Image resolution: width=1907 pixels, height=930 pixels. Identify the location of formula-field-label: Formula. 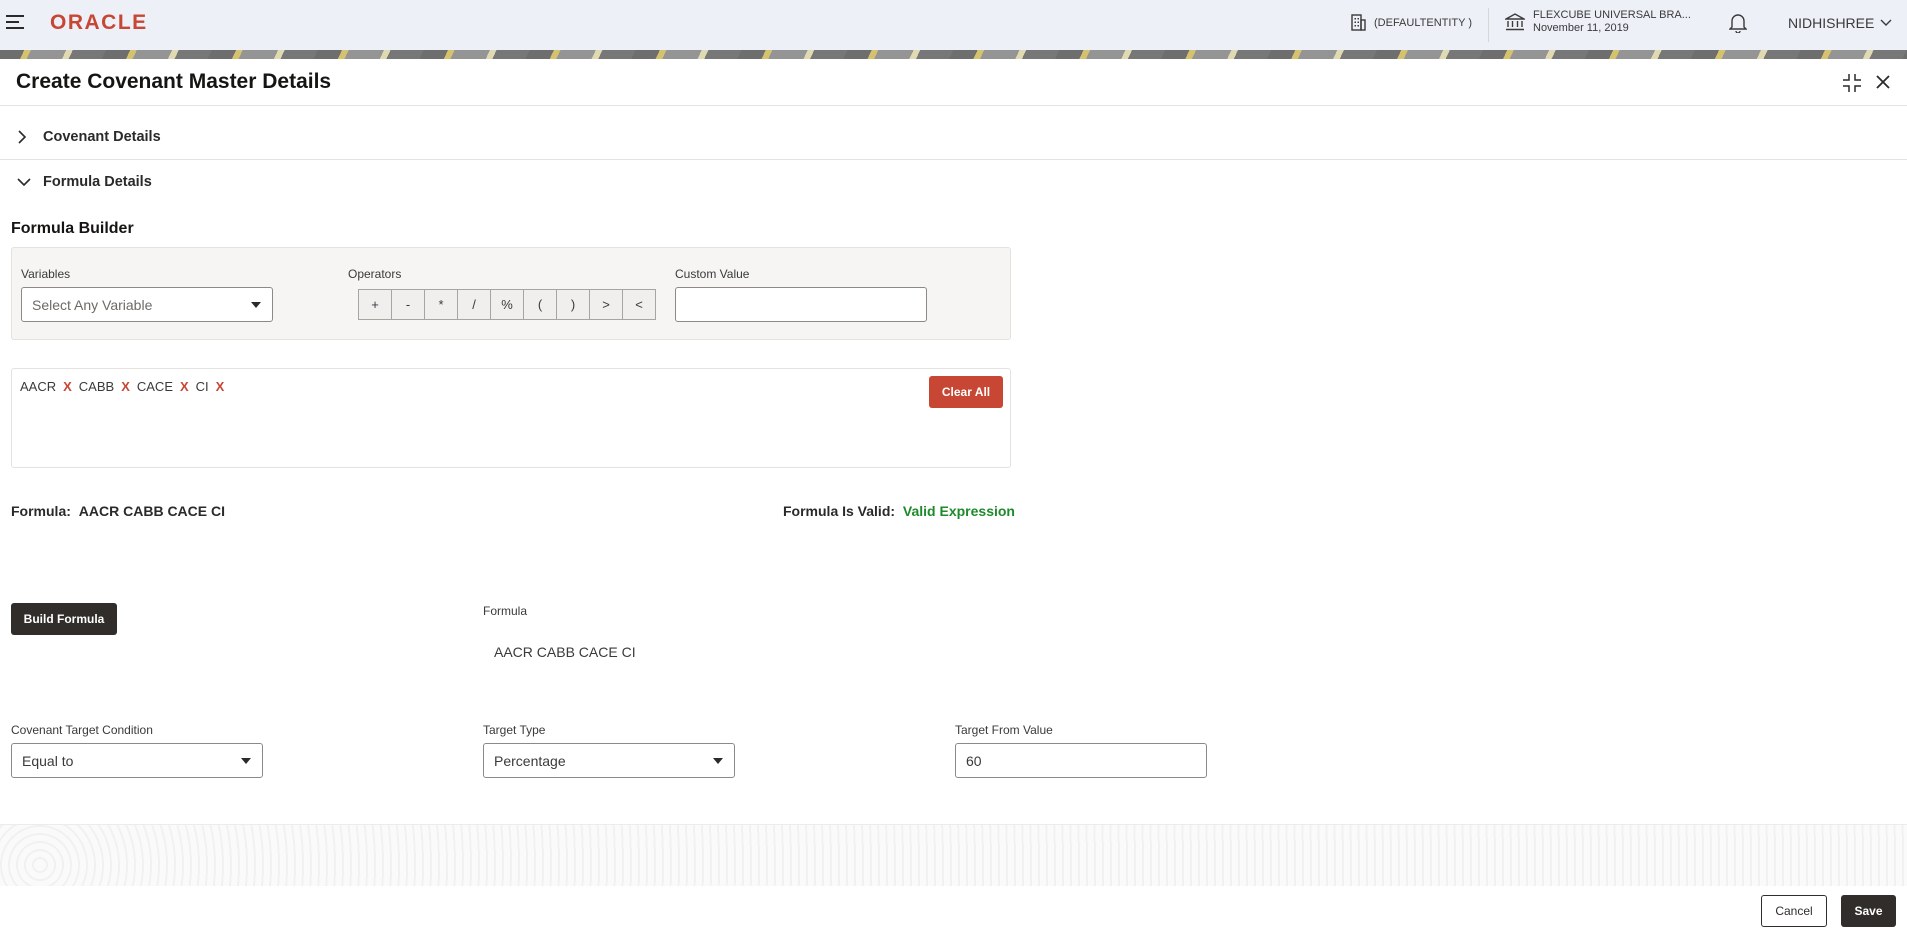
(505, 611).